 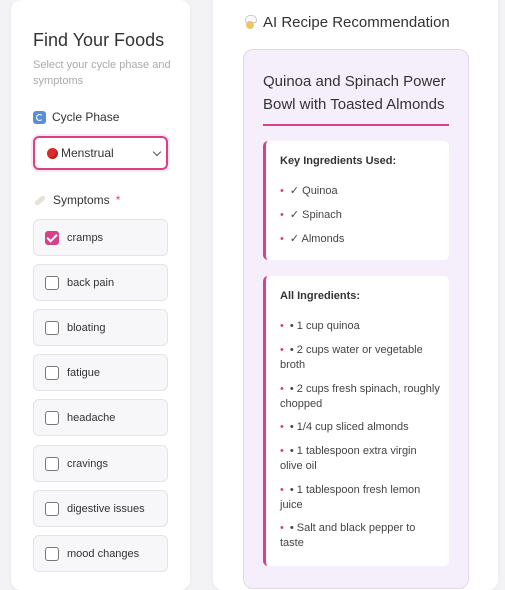 What do you see at coordinates (320, 296) in the screenshot?
I see `all-ingredients-heading: All Ingredients:` at bounding box center [320, 296].